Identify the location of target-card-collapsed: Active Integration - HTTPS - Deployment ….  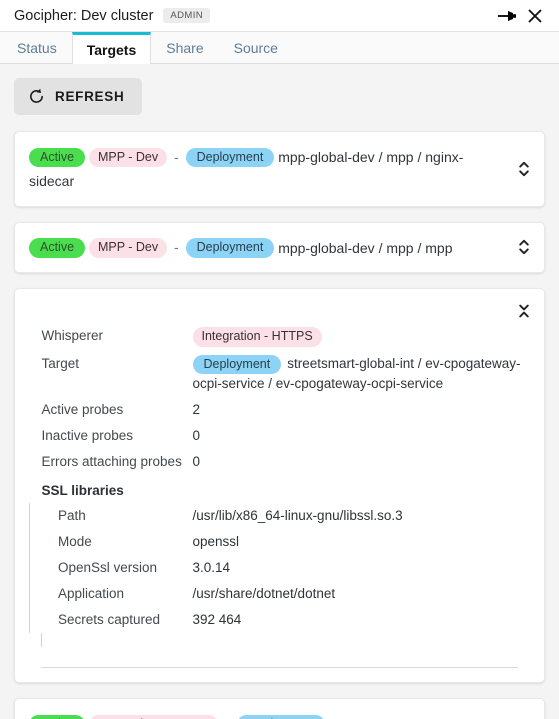
(279, 708).